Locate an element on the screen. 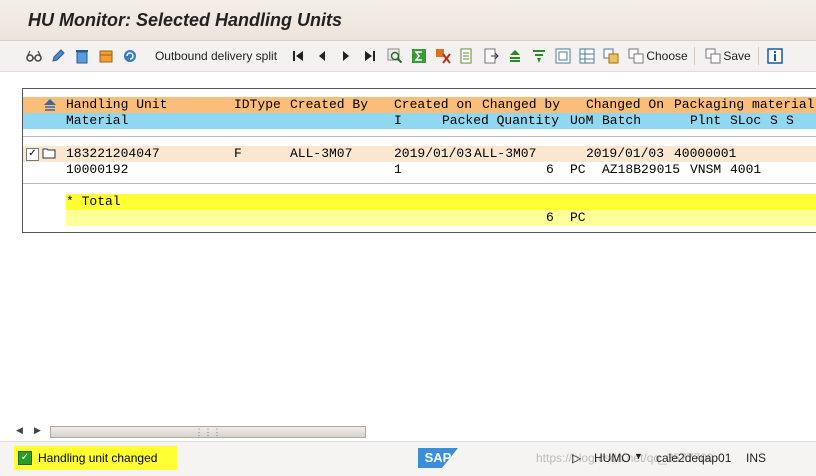 This screenshot has width=816, height=476. scroll-left-icon: ◀ is located at coordinates (19, 431).